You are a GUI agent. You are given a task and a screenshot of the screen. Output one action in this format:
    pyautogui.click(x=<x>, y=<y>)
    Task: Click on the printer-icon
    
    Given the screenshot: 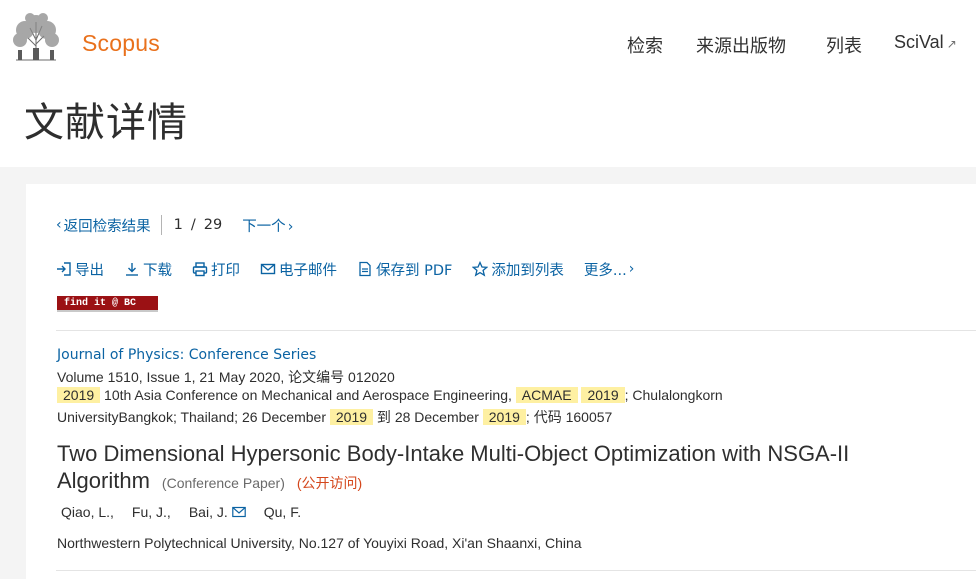 What is the action you would take?
    pyautogui.click(x=200, y=269)
    